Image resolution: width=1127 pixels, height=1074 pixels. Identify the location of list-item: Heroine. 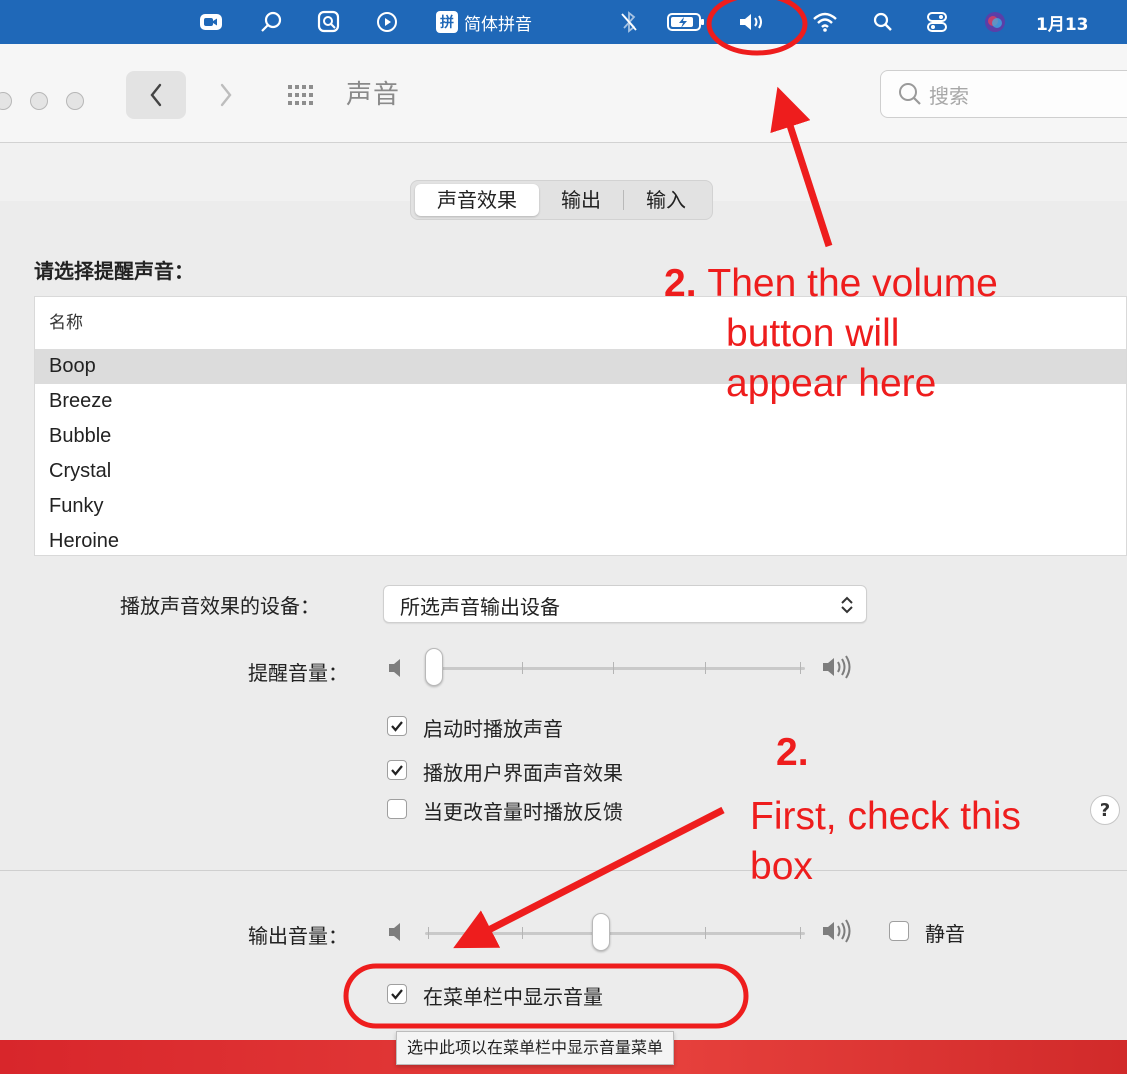
(580, 539).